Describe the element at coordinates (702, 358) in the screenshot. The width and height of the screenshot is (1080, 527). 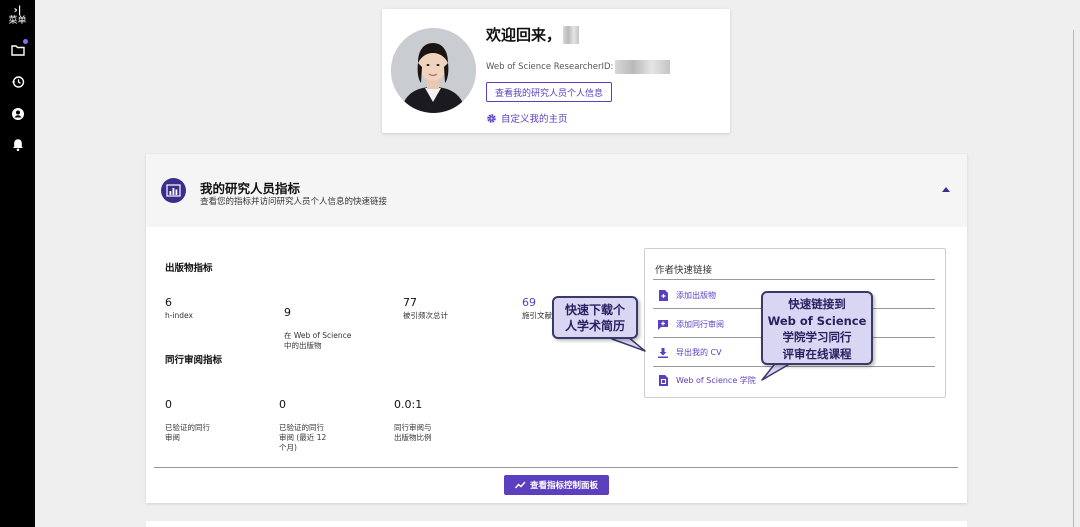
I see `callout-pointers` at that location.